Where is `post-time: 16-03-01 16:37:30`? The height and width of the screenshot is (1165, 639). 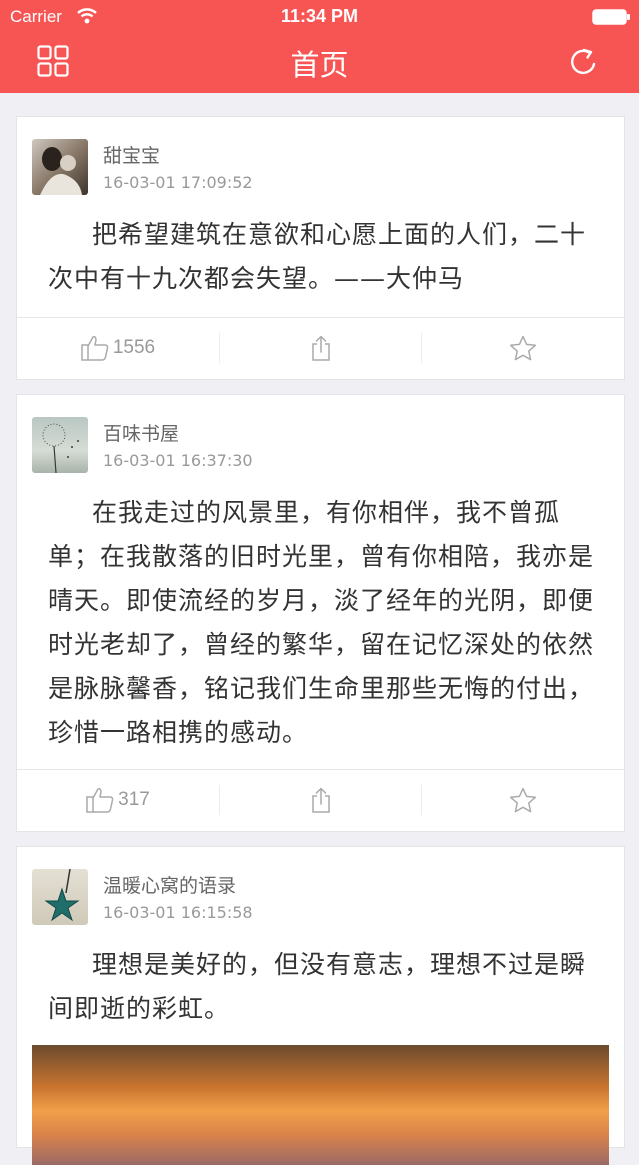 post-time: 16-03-01 16:37:30 is located at coordinates (178, 460).